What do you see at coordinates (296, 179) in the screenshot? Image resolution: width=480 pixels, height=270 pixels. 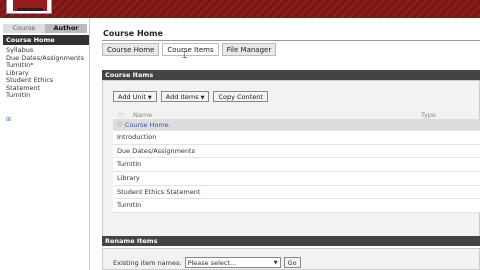 I see `table-row: Library` at bounding box center [296, 179].